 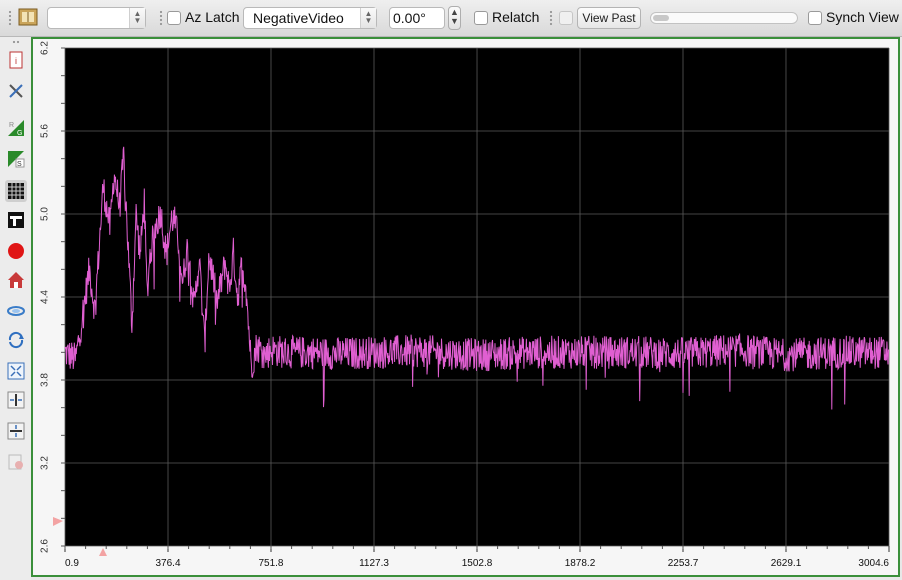 What do you see at coordinates (580, 563) in the screenshot?
I see `x-tick-label: 1878.2` at bounding box center [580, 563].